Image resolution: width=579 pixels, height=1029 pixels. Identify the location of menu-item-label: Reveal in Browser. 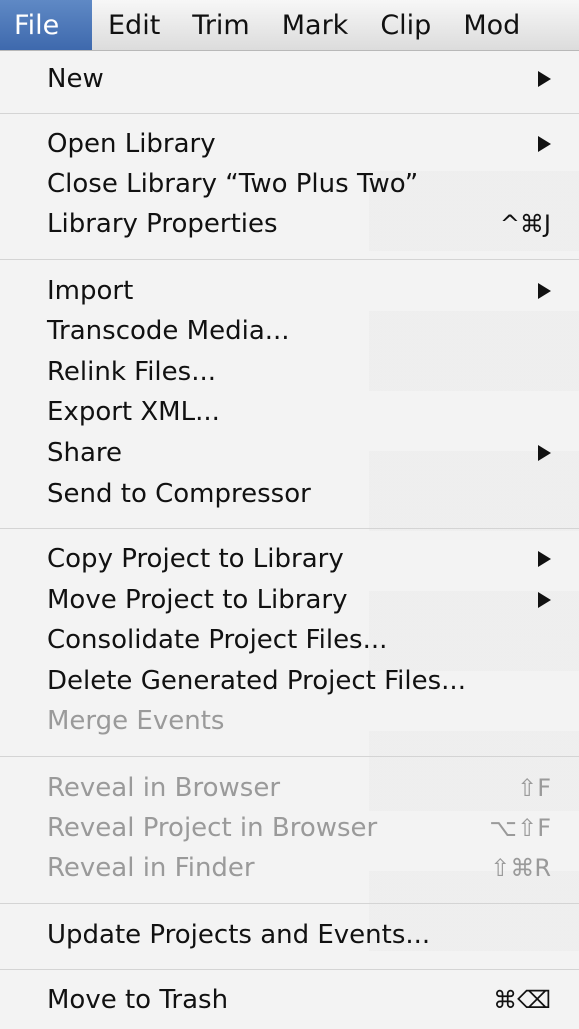
(164, 788).